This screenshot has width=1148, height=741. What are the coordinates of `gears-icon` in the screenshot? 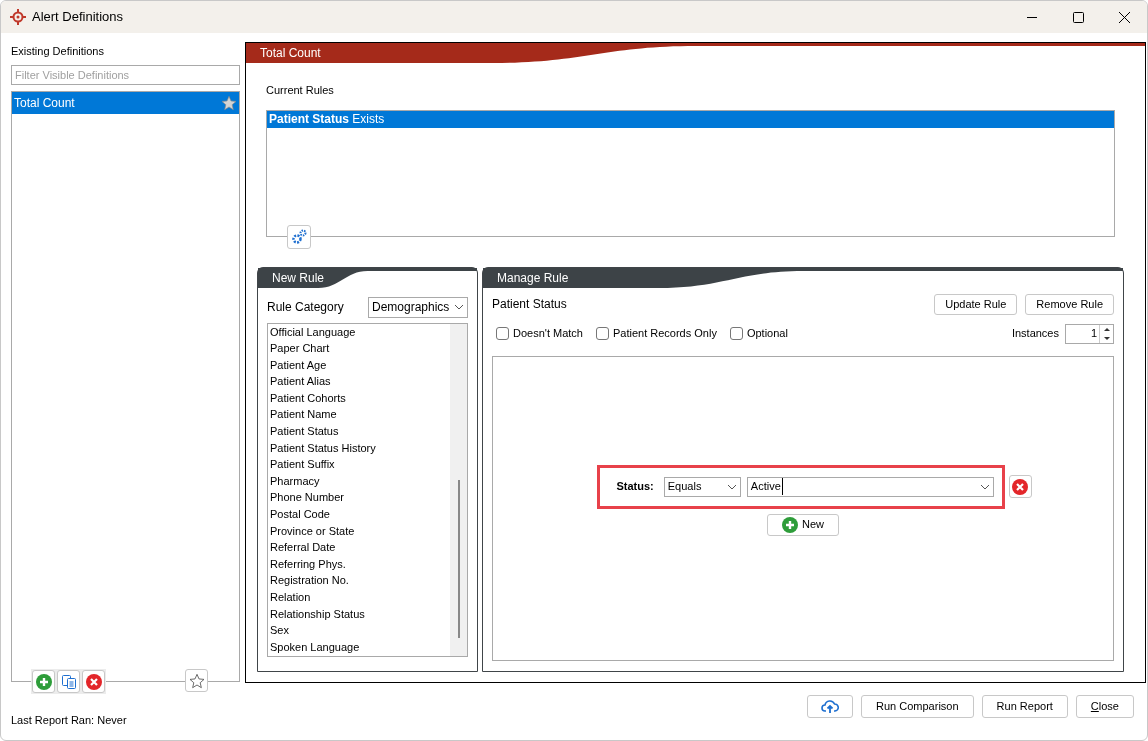 It's located at (299, 236).